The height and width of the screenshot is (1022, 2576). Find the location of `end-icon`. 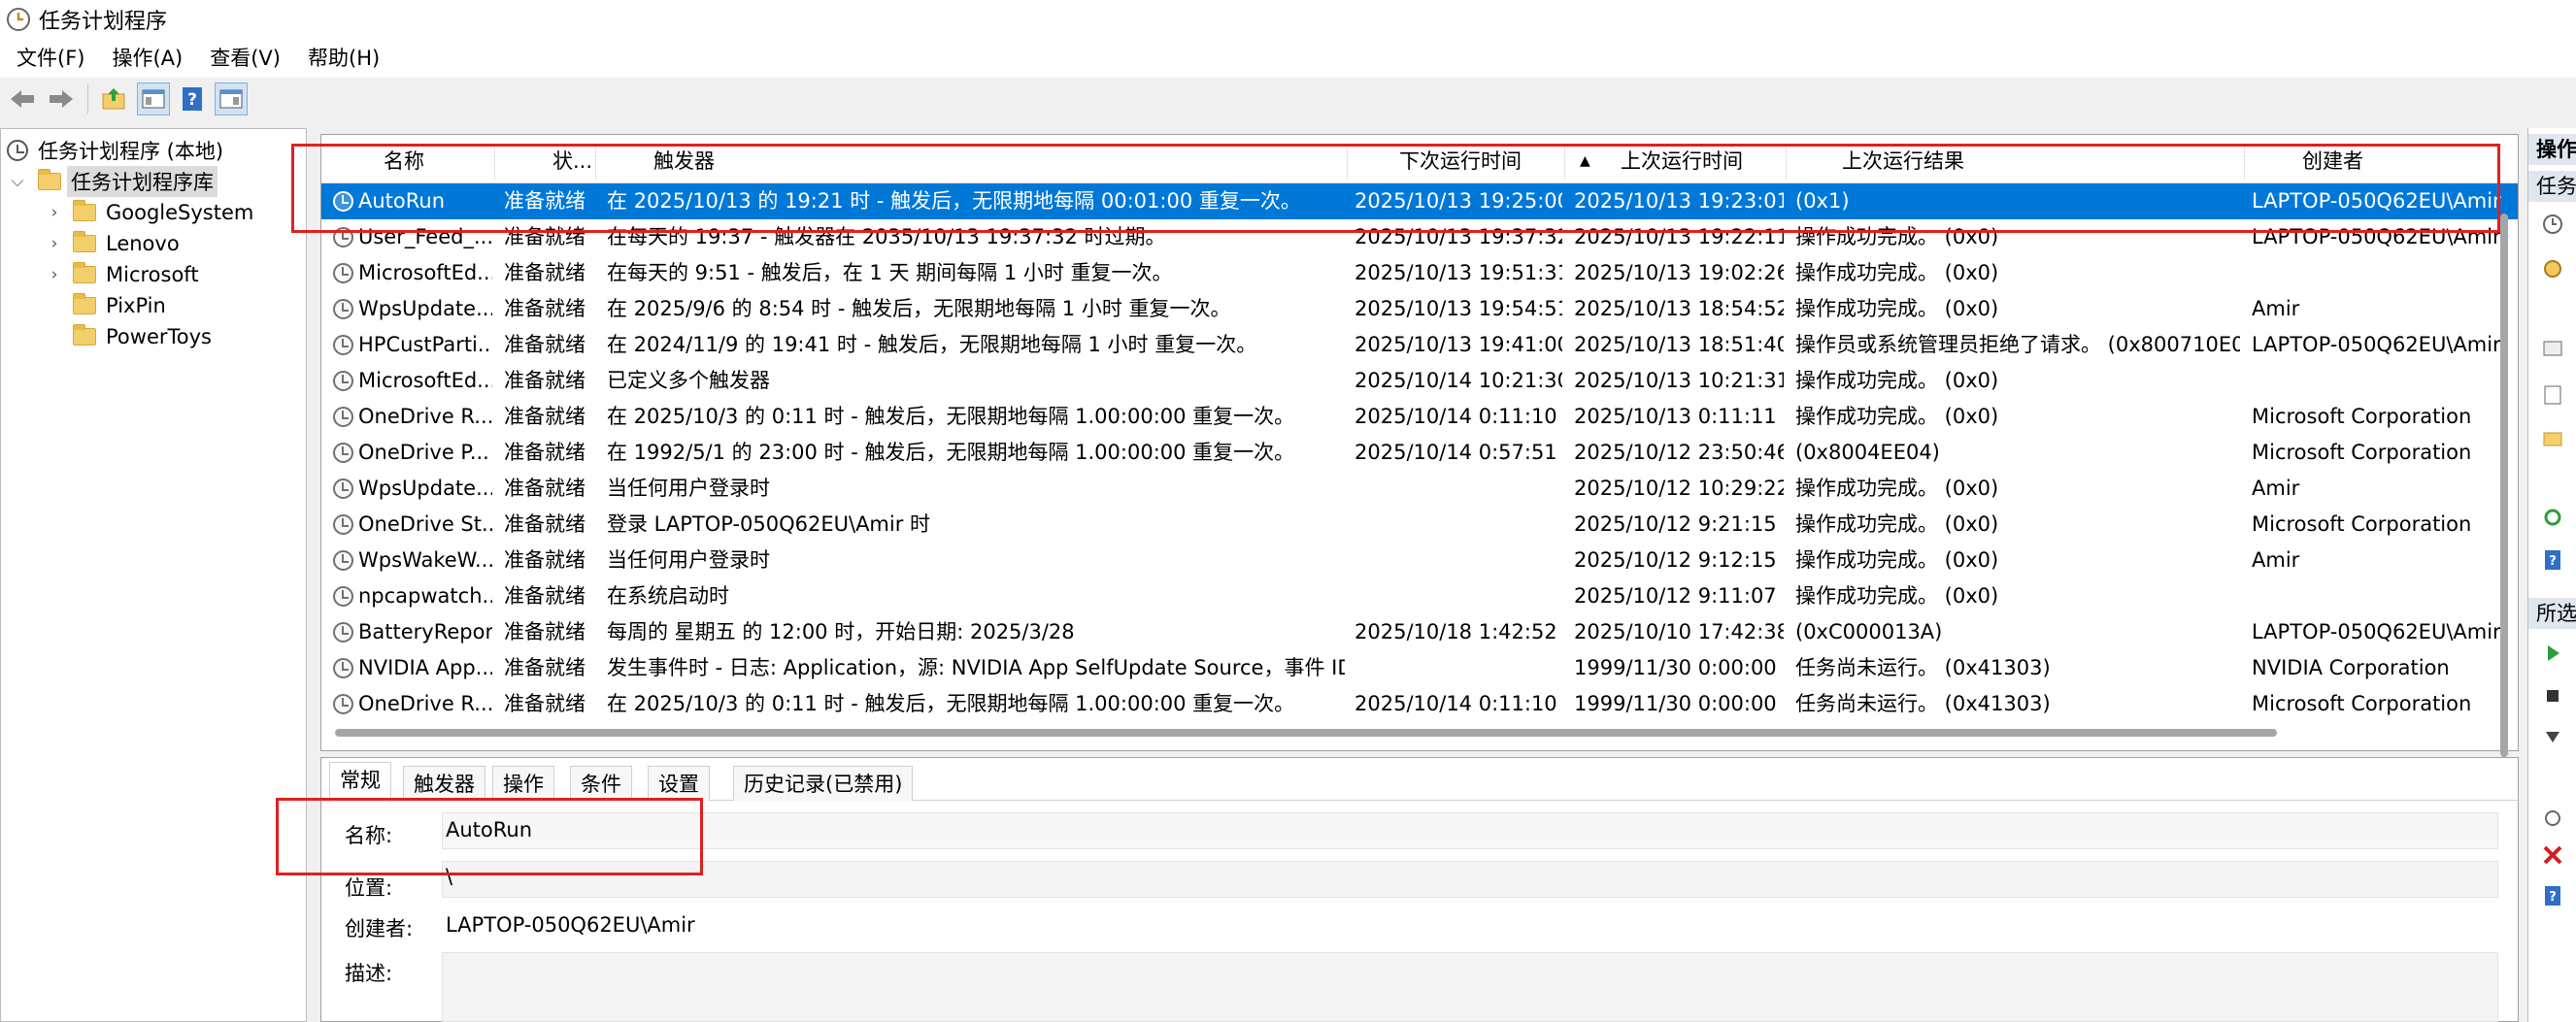

end-icon is located at coordinates (2553, 696).